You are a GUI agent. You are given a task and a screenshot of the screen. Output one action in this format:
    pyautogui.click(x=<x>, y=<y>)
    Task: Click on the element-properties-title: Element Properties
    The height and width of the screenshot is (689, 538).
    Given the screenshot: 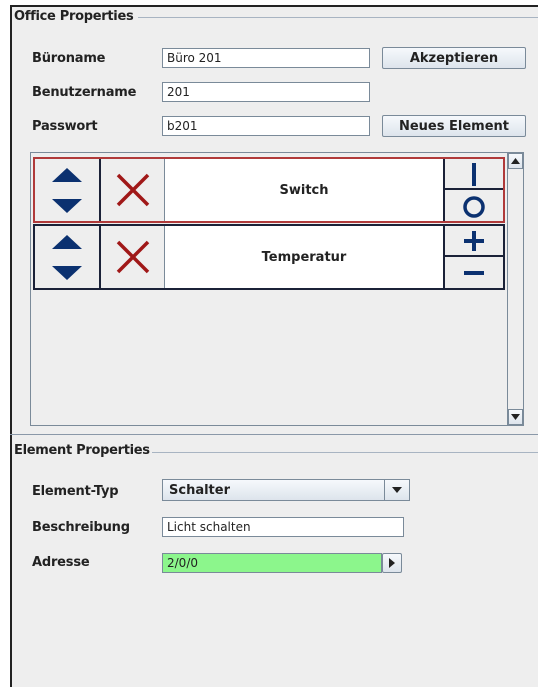 What is the action you would take?
    pyautogui.click(x=82, y=450)
    